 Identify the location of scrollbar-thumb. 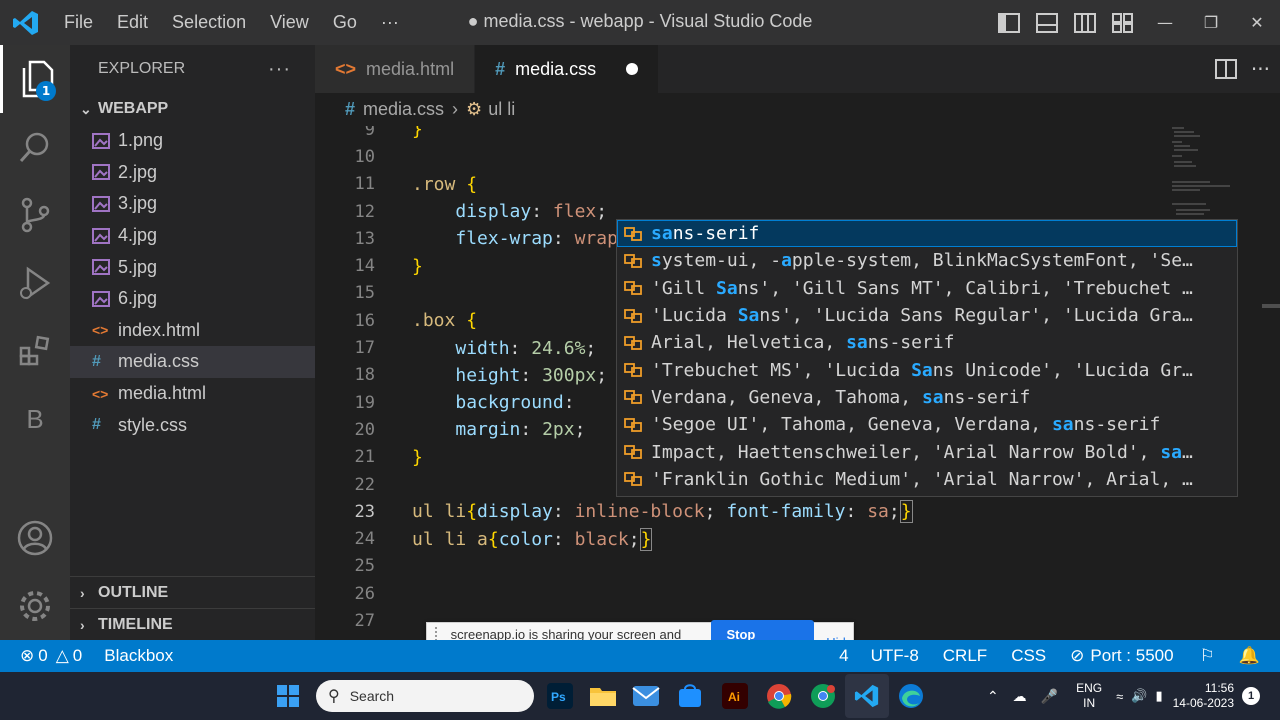
(1271, 306).